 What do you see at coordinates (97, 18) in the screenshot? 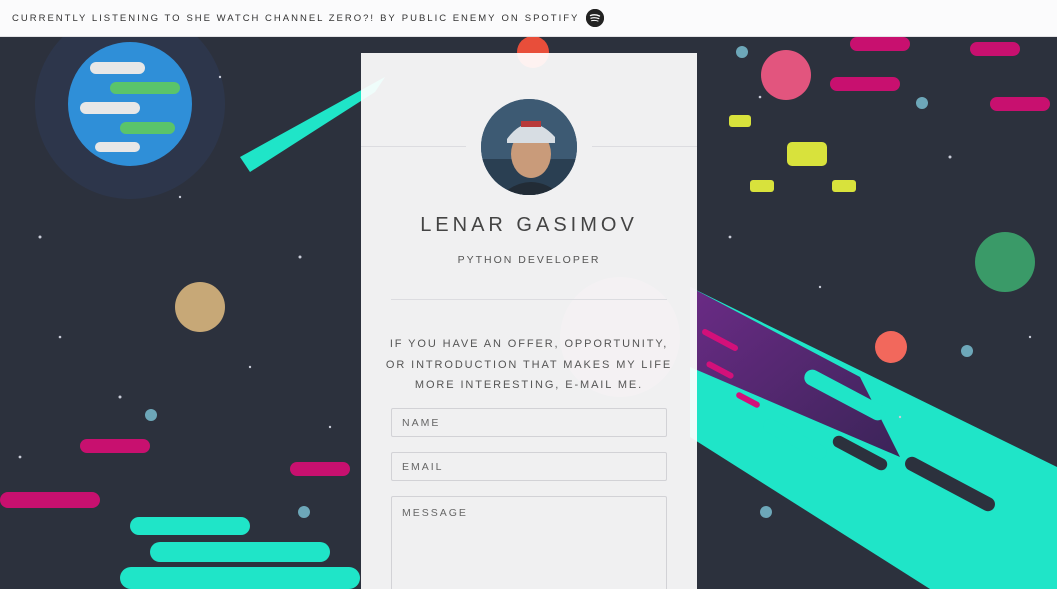
I see `now-playing-prefix: CURRENTLY LISTENING TO` at bounding box center [97, 18].